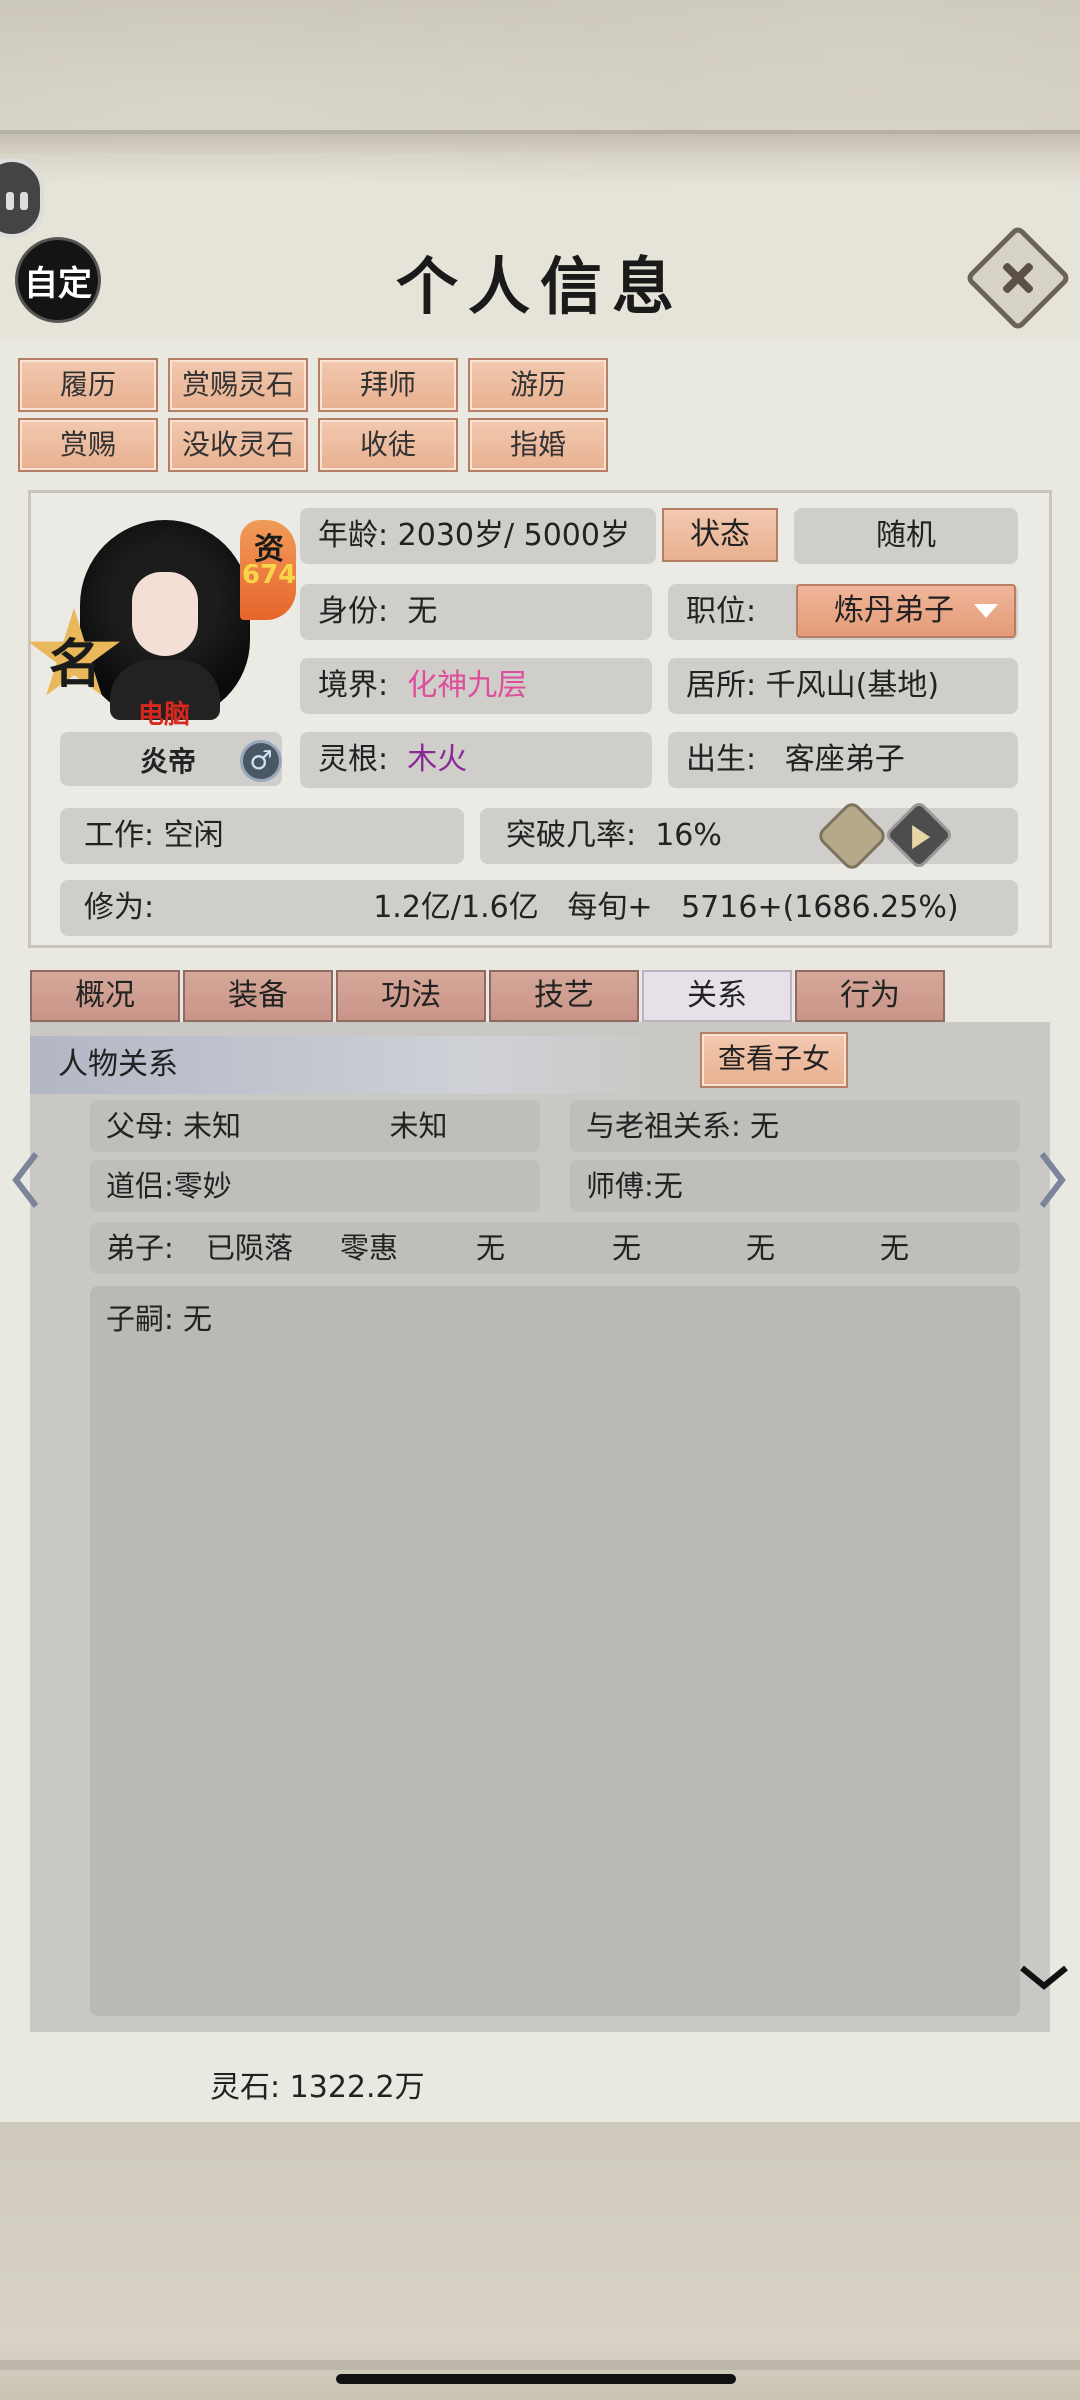 This screenshot has width=1080, height=2400. What do you see at coordinates (411, 996) in the screenshot?
I see `tab-techniques: 功法` at bounding box center [411, 996].